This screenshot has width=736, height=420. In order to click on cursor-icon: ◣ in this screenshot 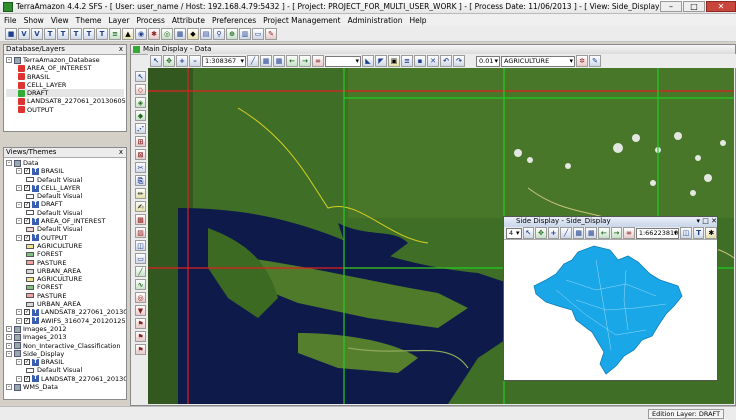, I will do `click(368, 61)`.